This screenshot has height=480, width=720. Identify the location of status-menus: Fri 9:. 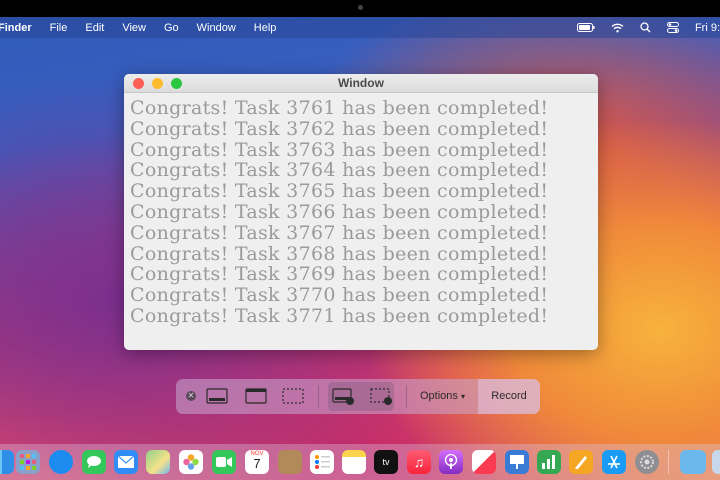
(640, 27).